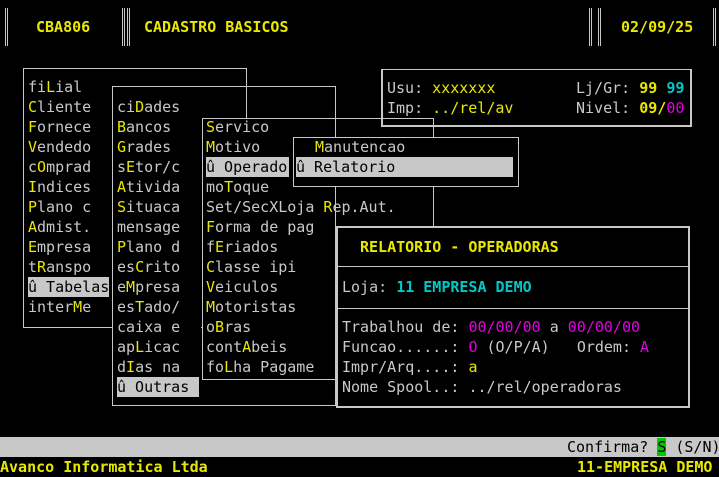 The width and height of the screenshot is (719, 477). What do you see at coordinates (59, 147) in the screenshot?
I see `menu-principal-item: Vendedo` at bounding box center [59, 147].